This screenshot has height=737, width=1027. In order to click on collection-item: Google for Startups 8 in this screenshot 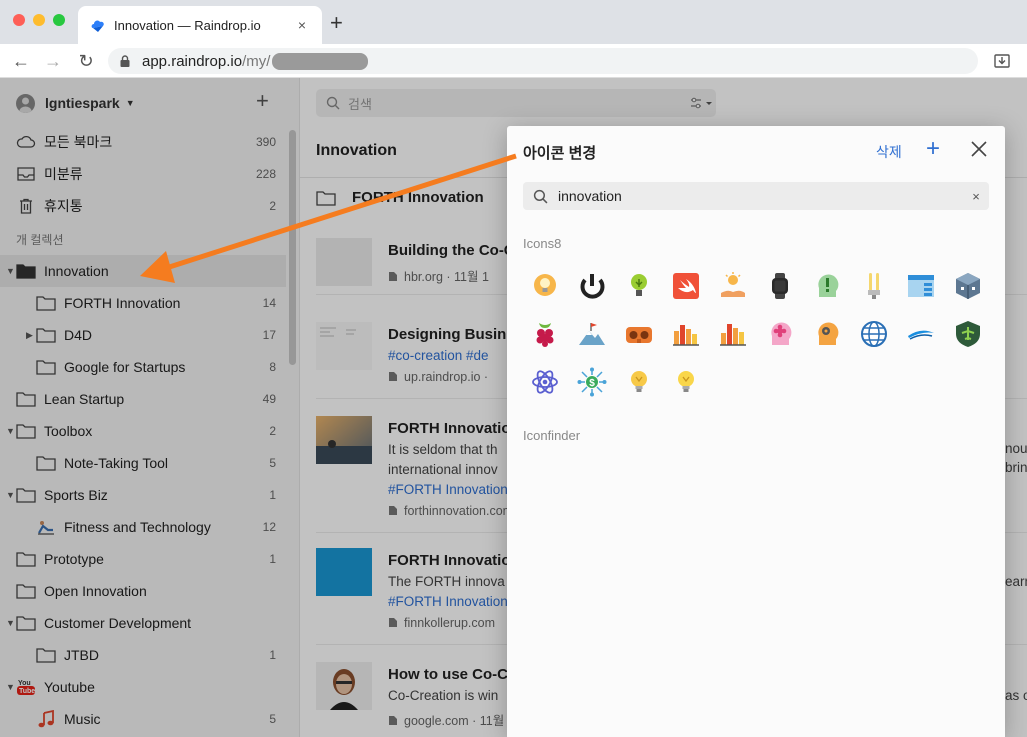, I will do `click(143, 367)`.